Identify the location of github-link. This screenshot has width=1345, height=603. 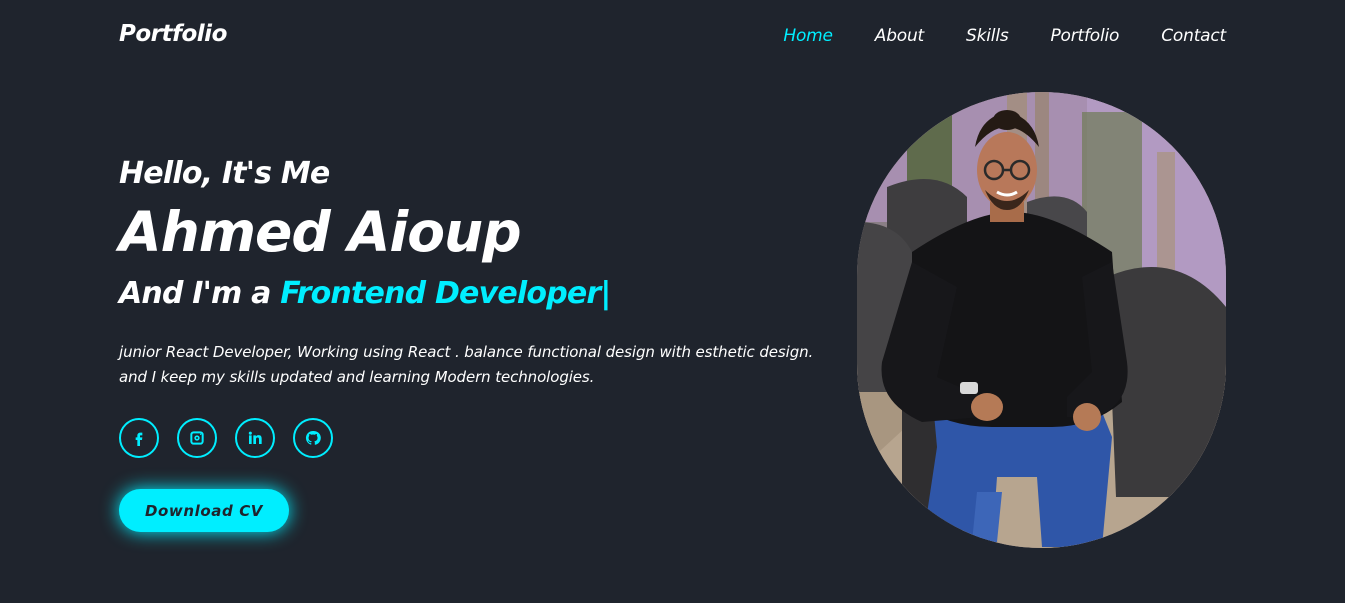
(313, 438).